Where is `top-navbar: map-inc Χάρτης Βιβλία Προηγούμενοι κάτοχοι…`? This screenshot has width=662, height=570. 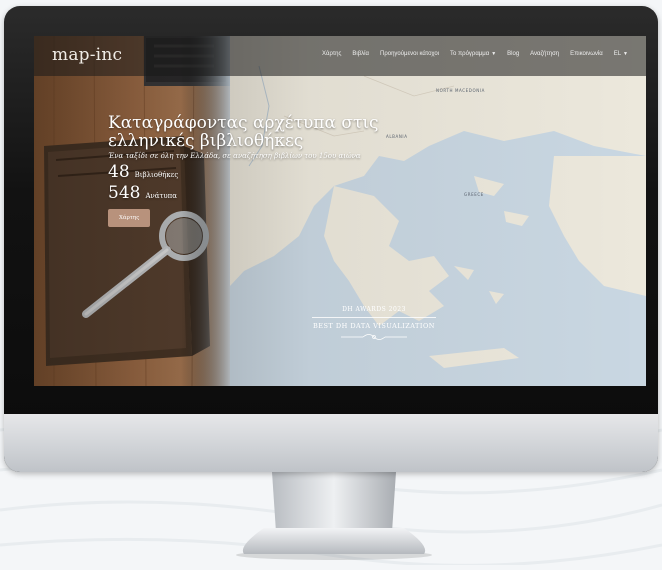
top-navbar: map-inc Χάρτης Βιβλία Προηγούμενοι κάτοχοι… is located at coordinates (340, 56).